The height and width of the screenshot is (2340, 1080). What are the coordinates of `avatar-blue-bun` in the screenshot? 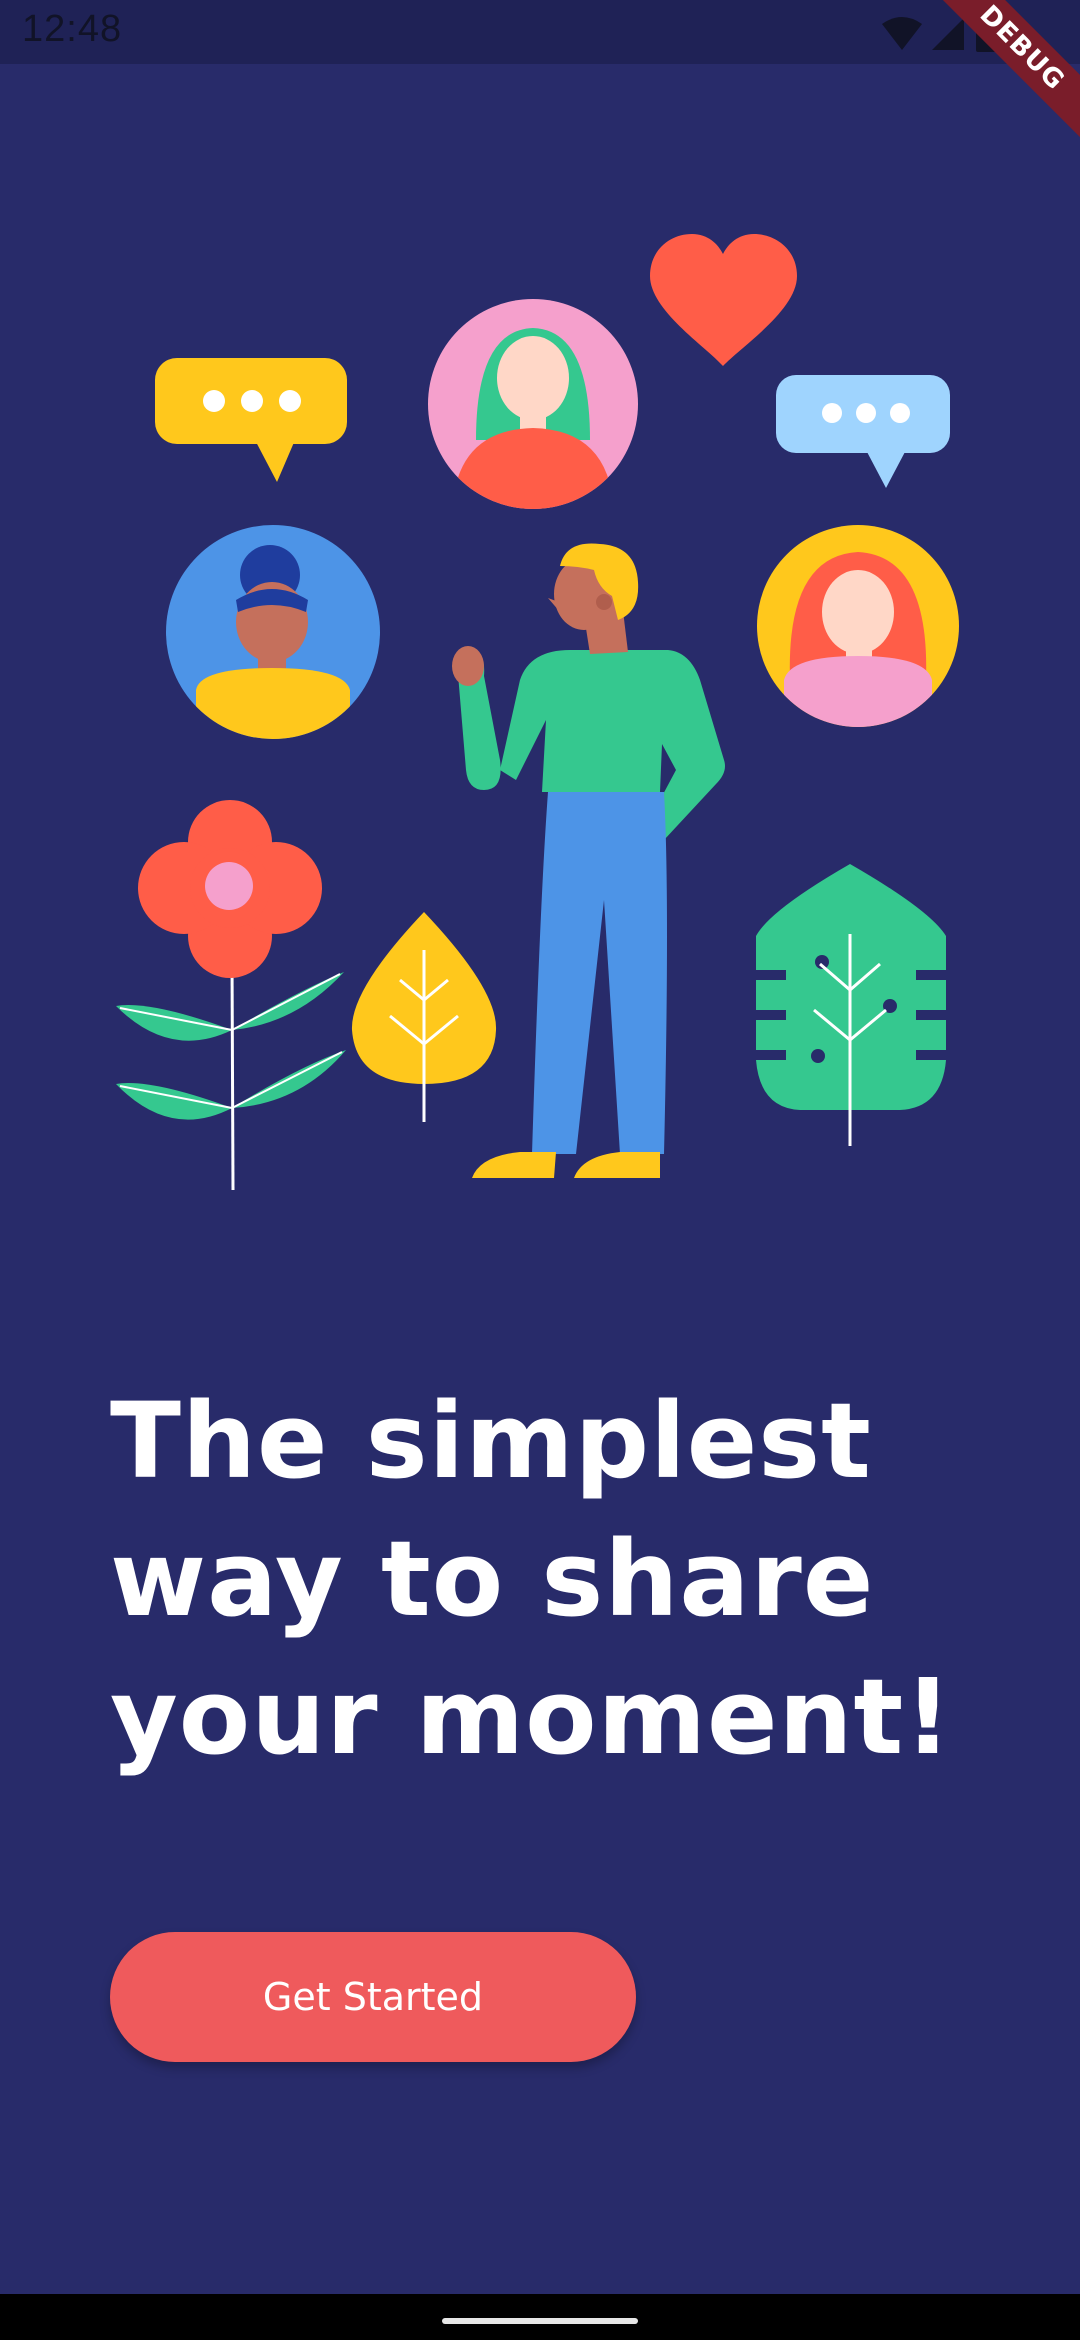 It's located at (273, 632).